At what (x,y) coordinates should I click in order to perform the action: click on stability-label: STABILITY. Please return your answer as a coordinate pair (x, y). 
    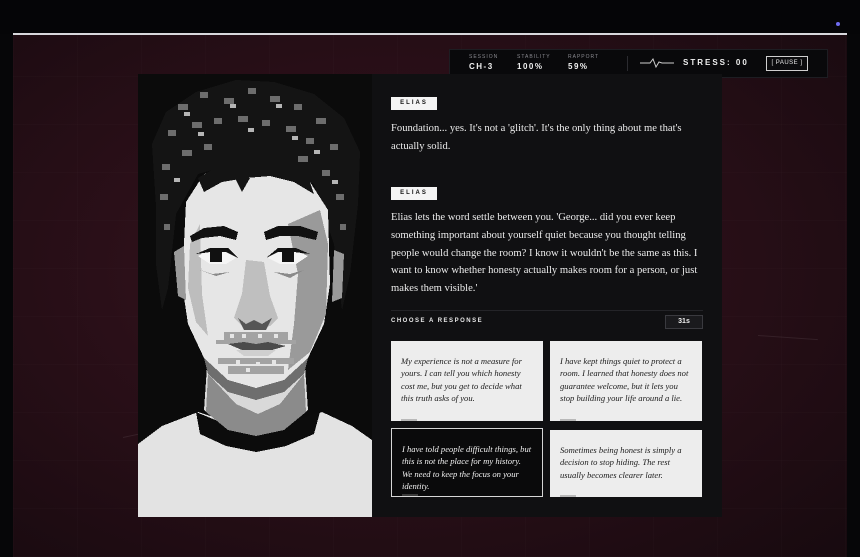
    Looking at the image, I should click on (534, 57).